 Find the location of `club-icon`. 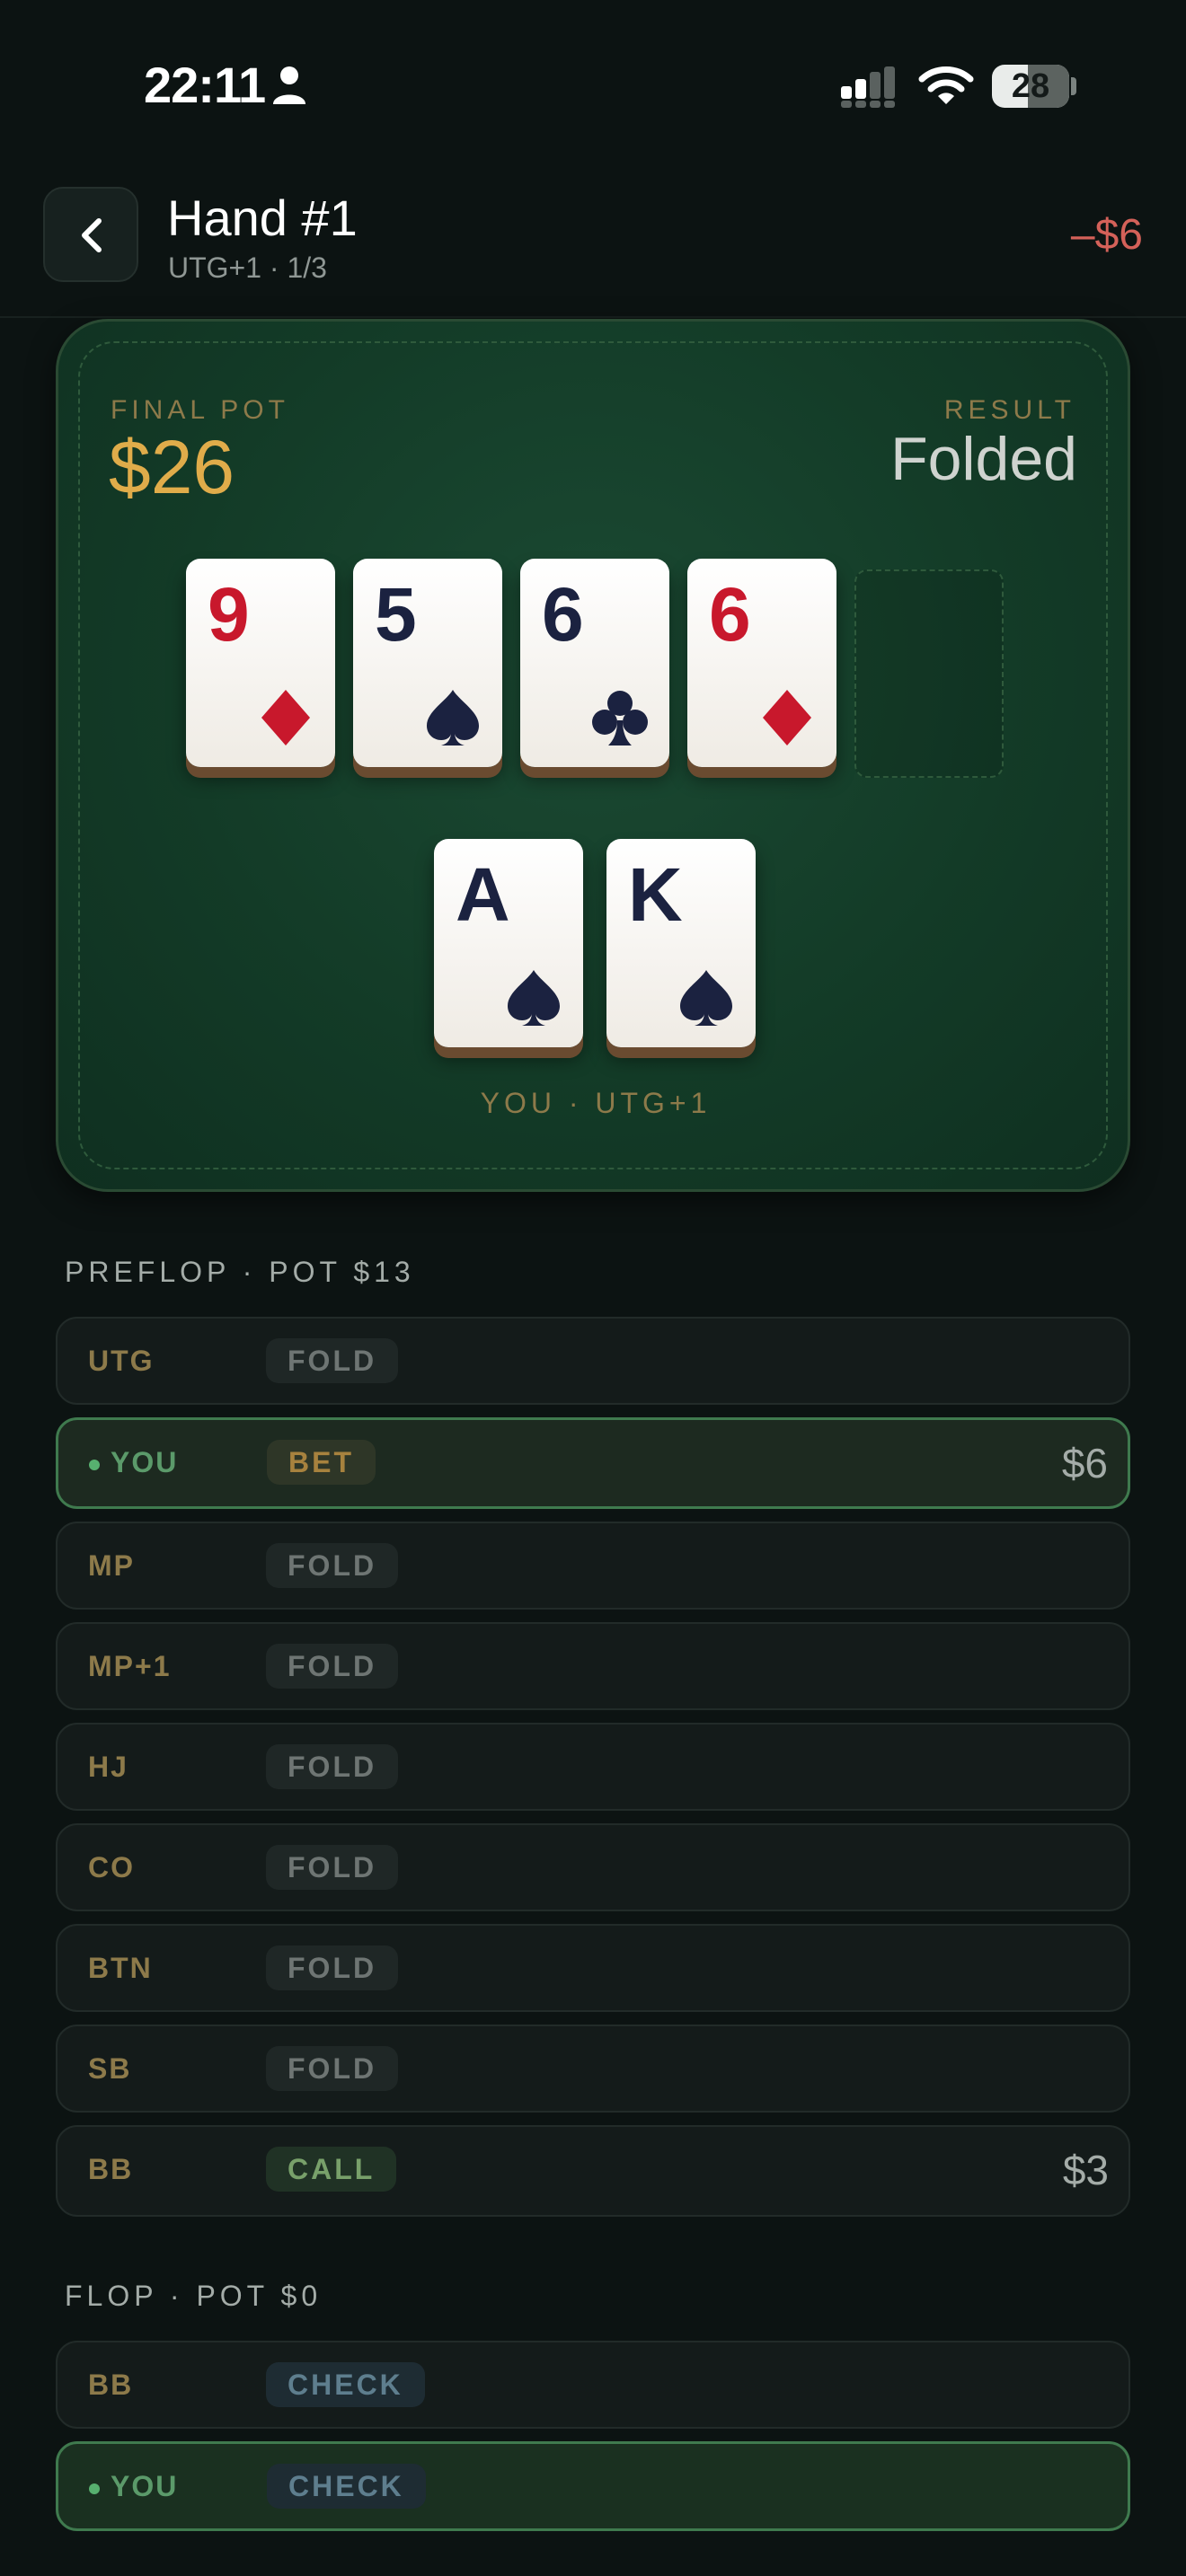

club-icon is located at coordinates (620, 718).